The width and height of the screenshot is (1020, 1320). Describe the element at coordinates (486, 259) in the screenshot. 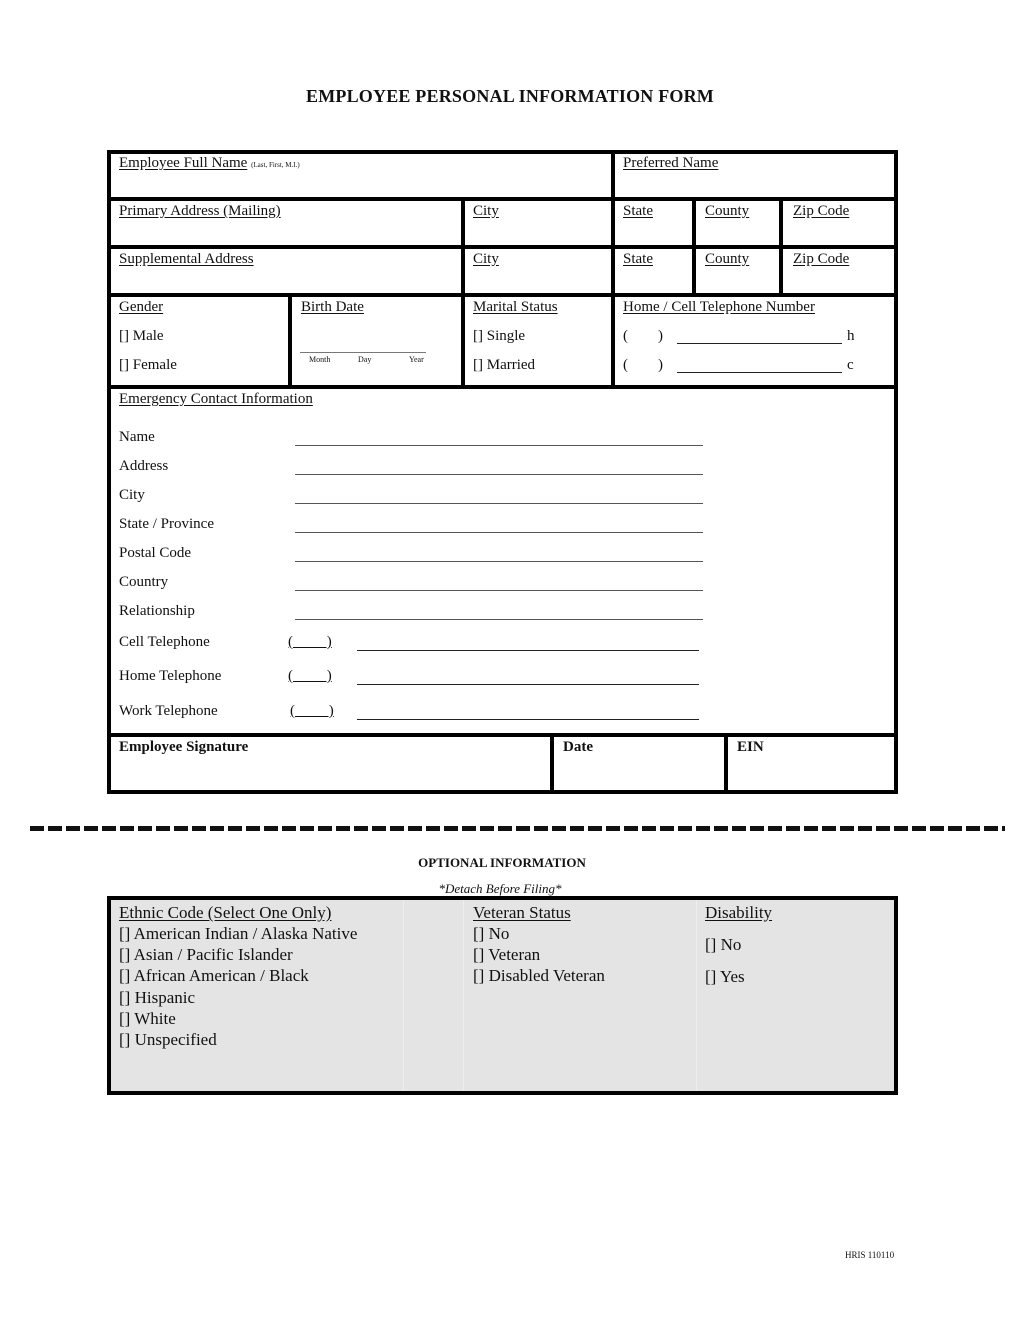

I see `supplemental-city-field: City` at that location.